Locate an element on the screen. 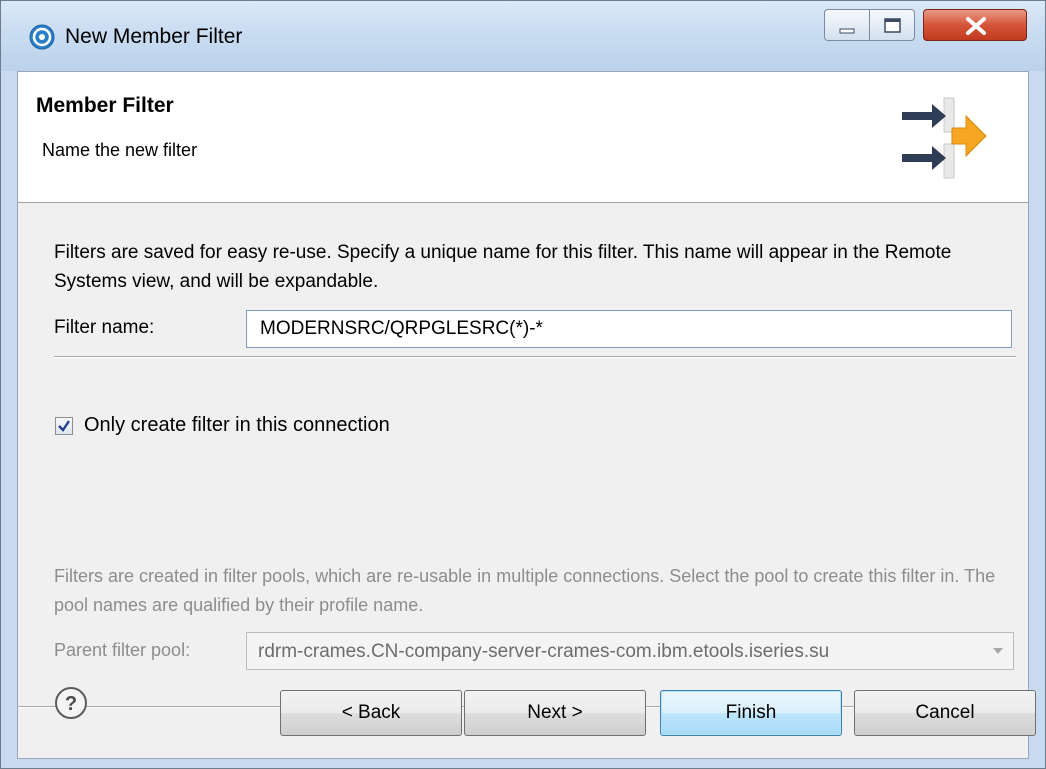  chevron-down-icon is located at coordinates (998, 651).